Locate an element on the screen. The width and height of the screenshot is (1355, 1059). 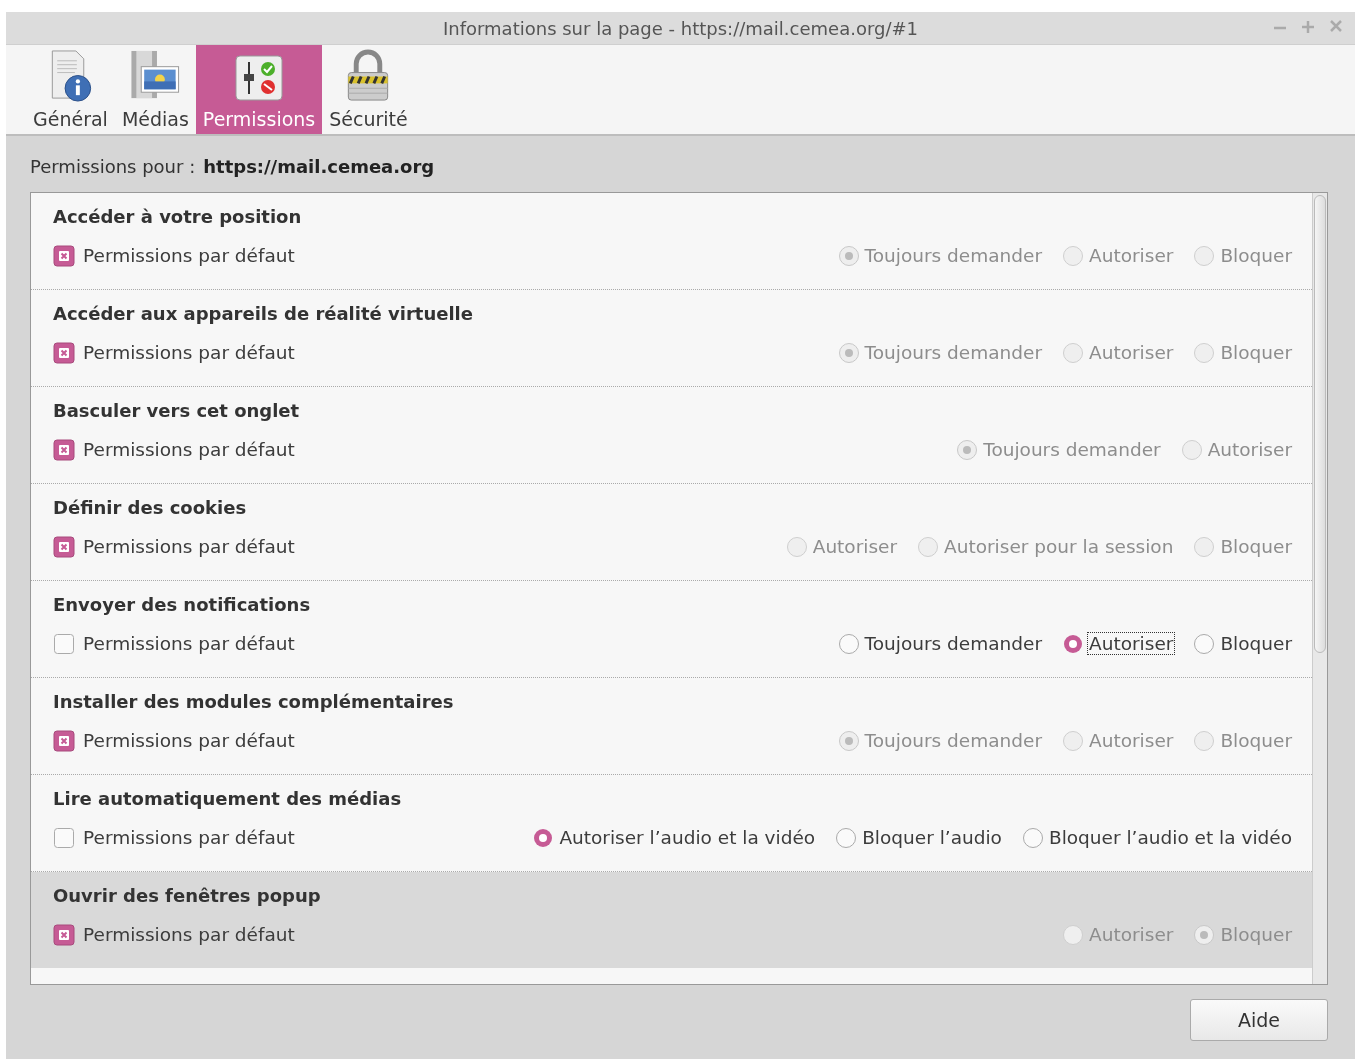
permission-title: Basculer vers cet onglet is located at coordinates (176, 410).